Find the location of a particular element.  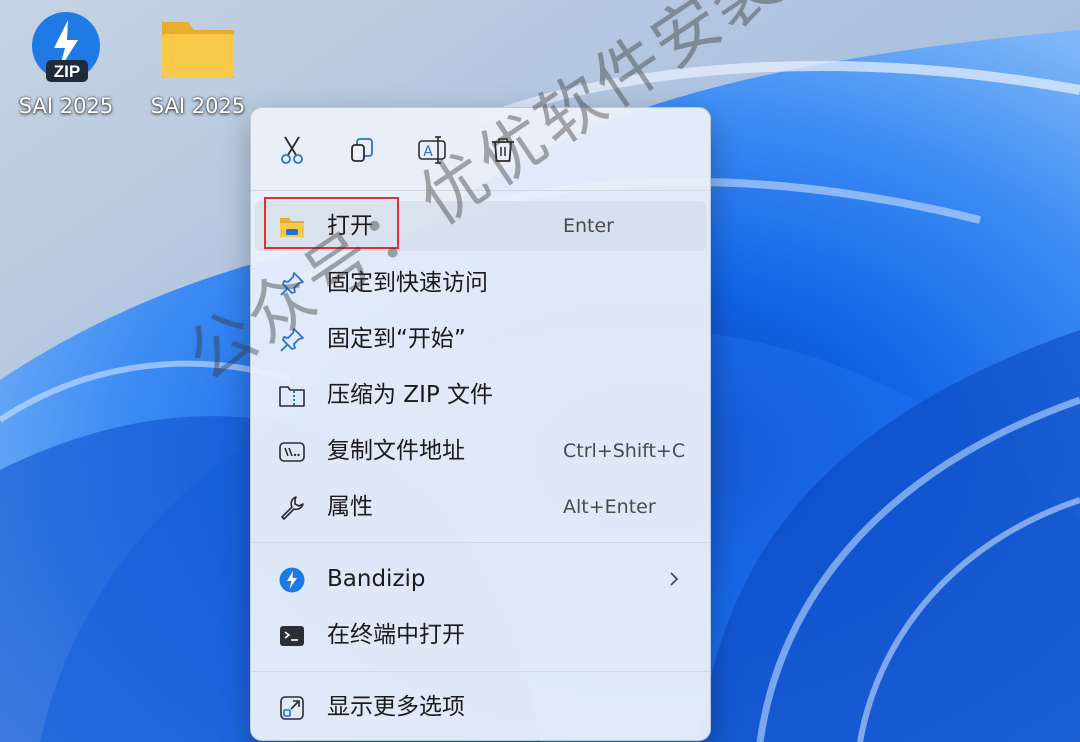

rename-button: A is located at coordinates (433, 150).